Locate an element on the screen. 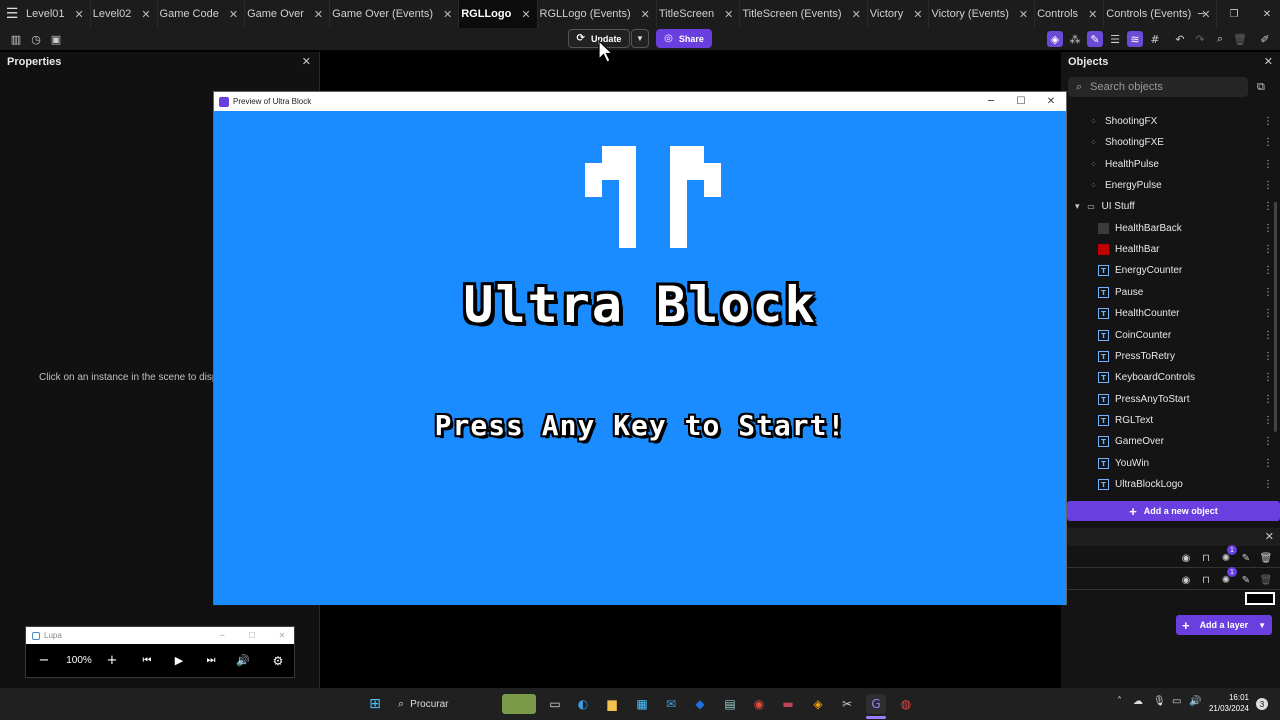  gdevelop-icon: G is located at coordinates (876, 704).